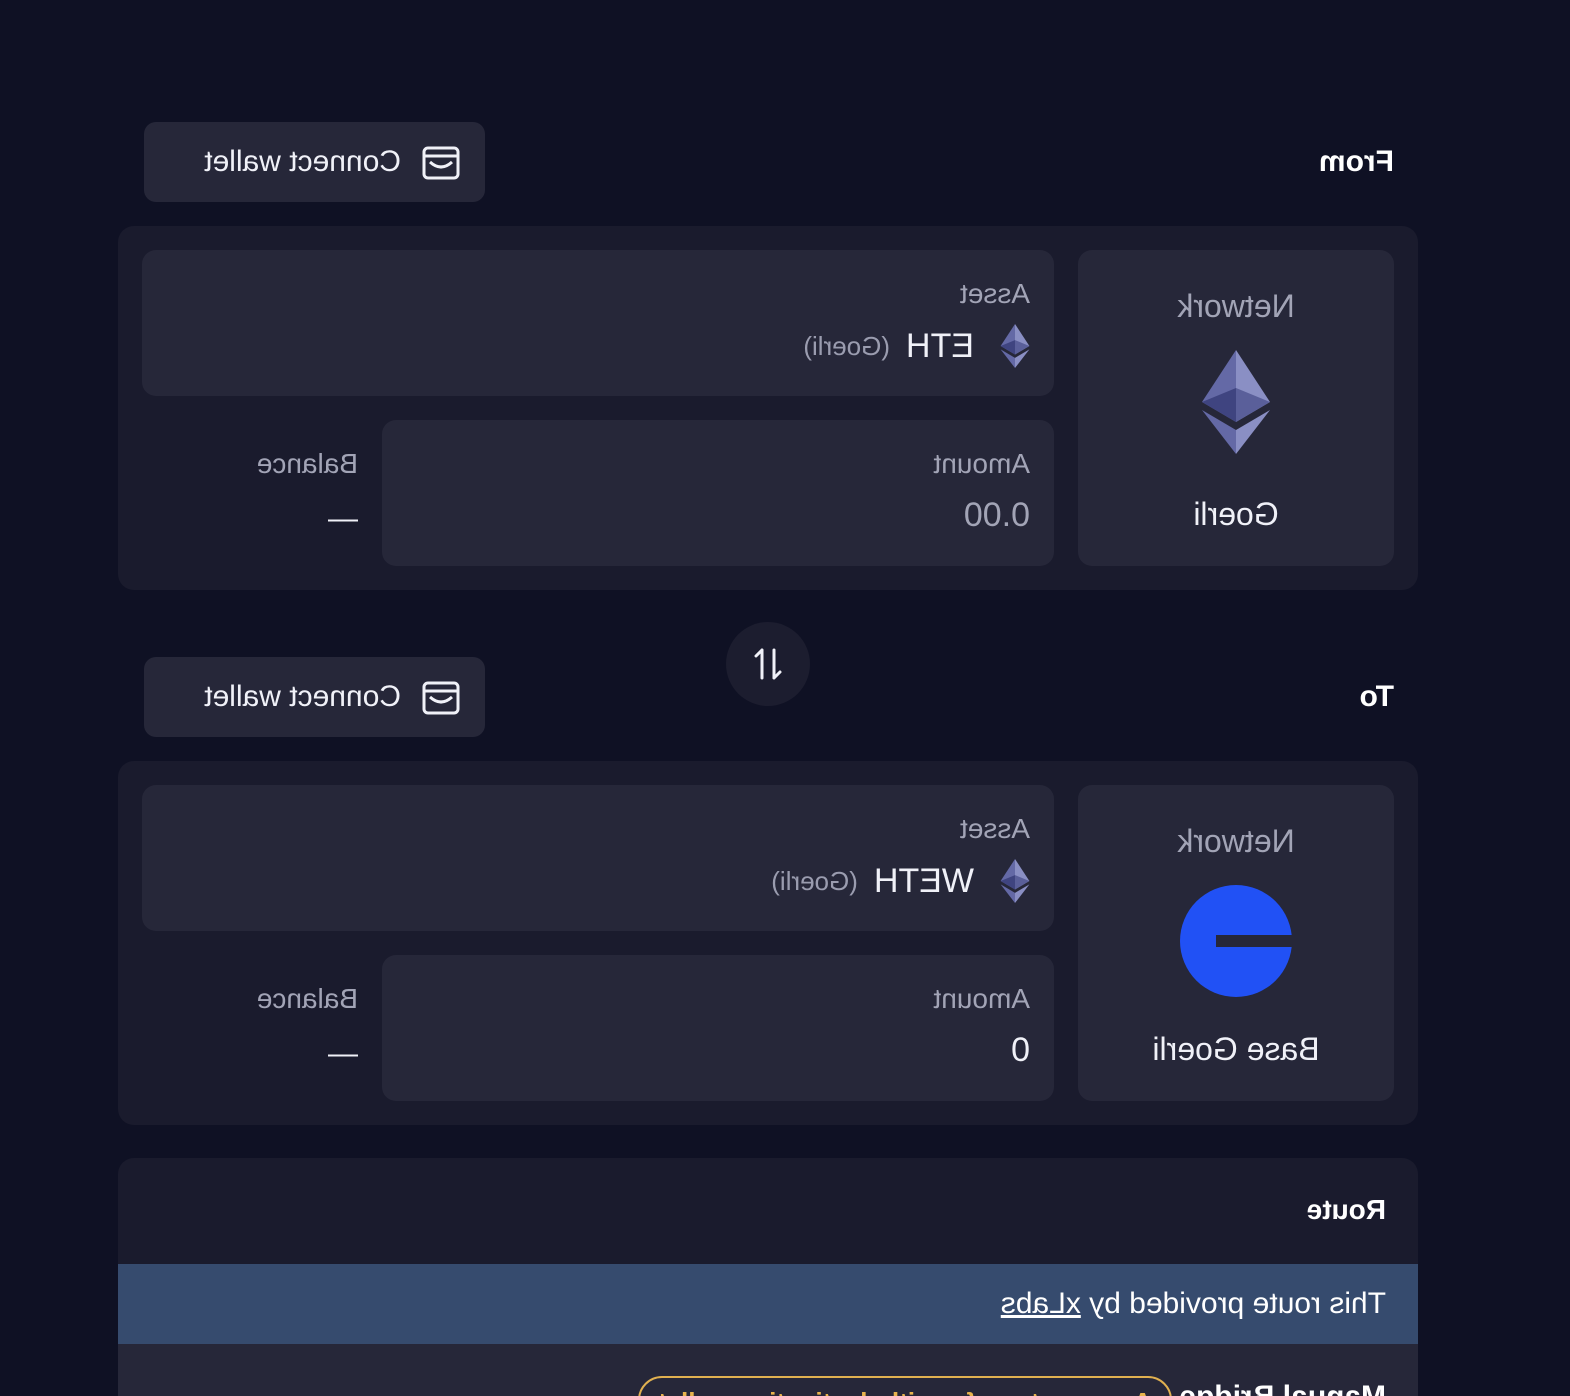 The height and width of the screenshot is (1396, 1570). Describe the element at coordinates (923, 880) in the screenshot. I see `to-asset-symbol: WETH` at that location.